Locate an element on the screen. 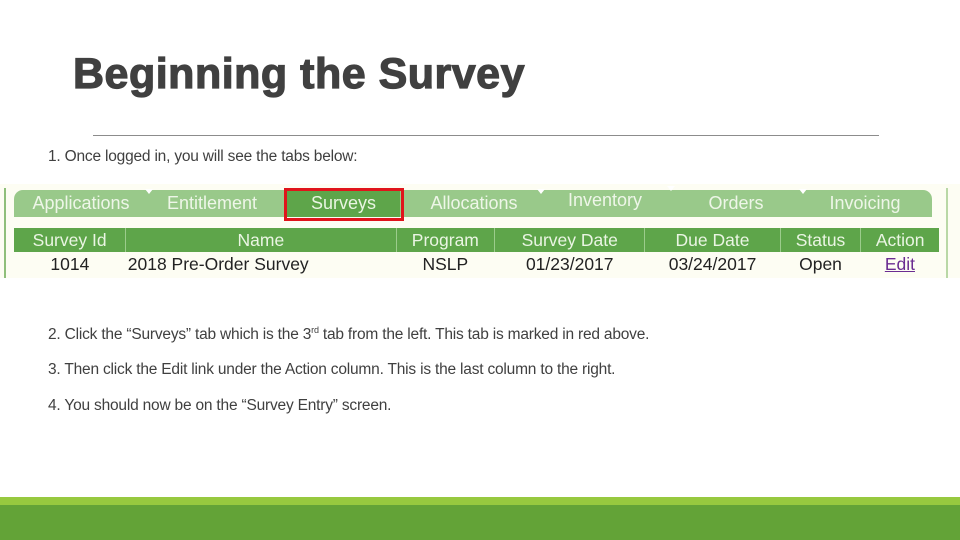  tab-label: Allocations is located at coordinates (474, 203).